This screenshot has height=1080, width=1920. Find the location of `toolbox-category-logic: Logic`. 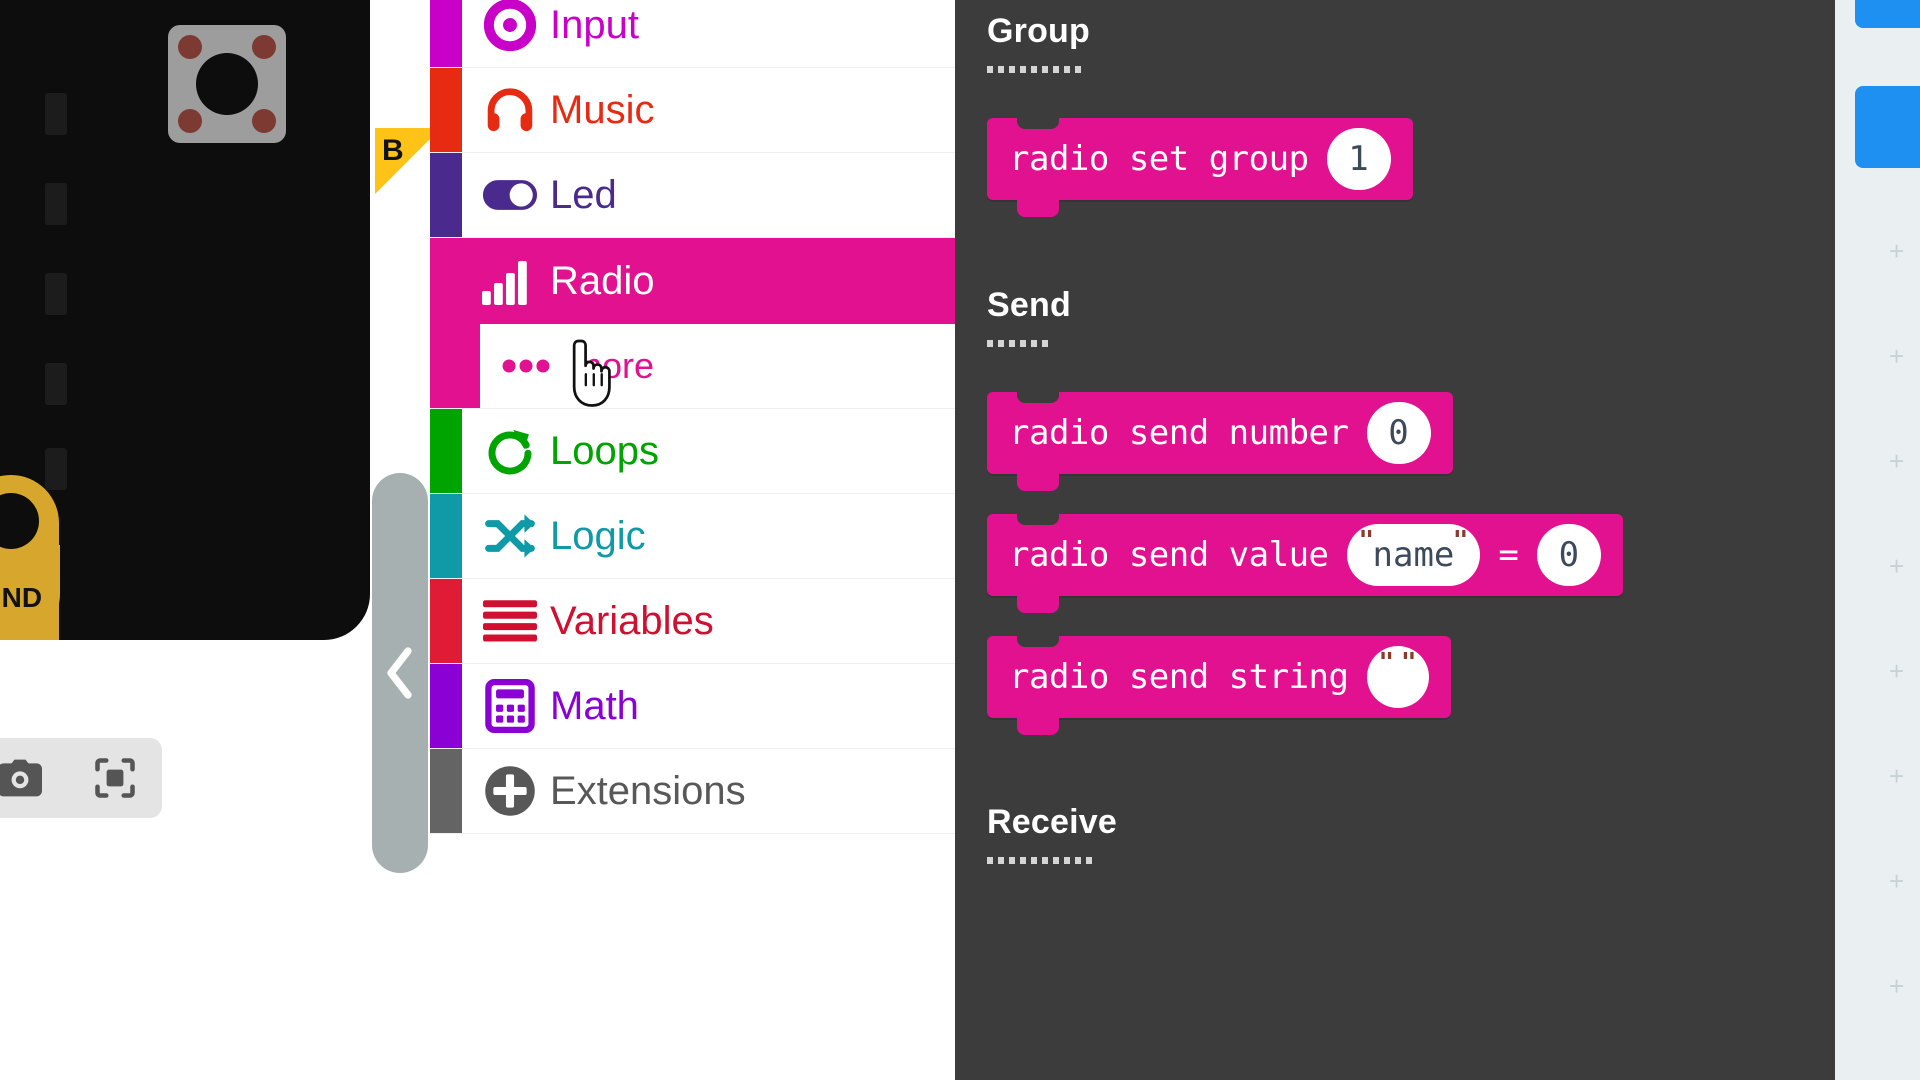

toolbox-category-logic: Logic is located at coordinates (692, 536).